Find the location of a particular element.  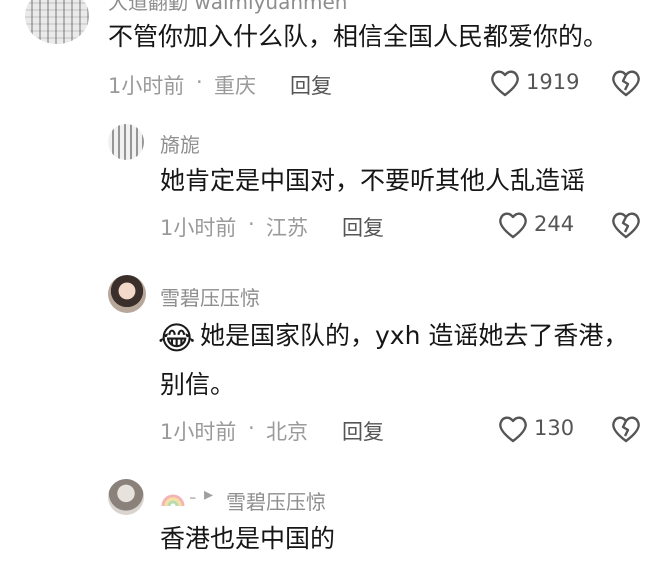

reply-arrow-icon: ▸ is located at coordinates (209, 494).